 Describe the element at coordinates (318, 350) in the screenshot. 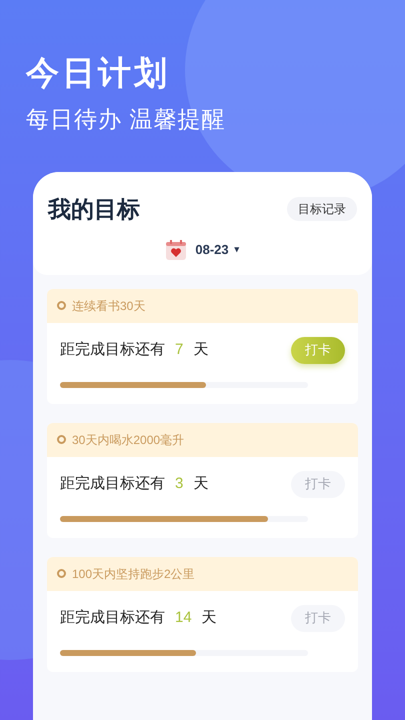

I see `check-in-button: 打卡` at that location.